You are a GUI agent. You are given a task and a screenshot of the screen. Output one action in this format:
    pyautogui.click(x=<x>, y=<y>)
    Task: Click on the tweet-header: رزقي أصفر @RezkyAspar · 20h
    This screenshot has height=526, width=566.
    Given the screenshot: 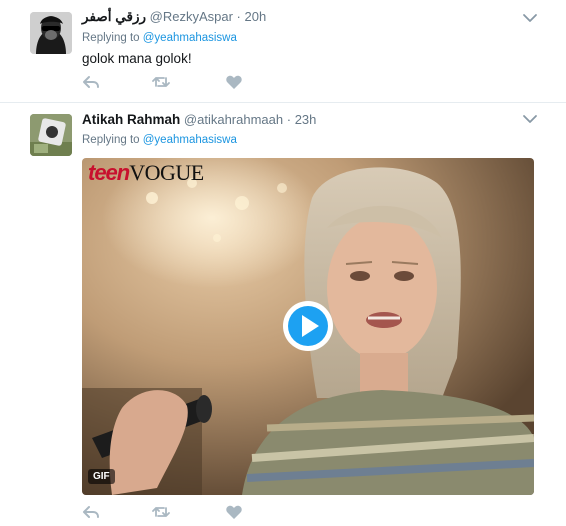 What is the action you would take?
    pyautogui.click(x=174, y=17)
    